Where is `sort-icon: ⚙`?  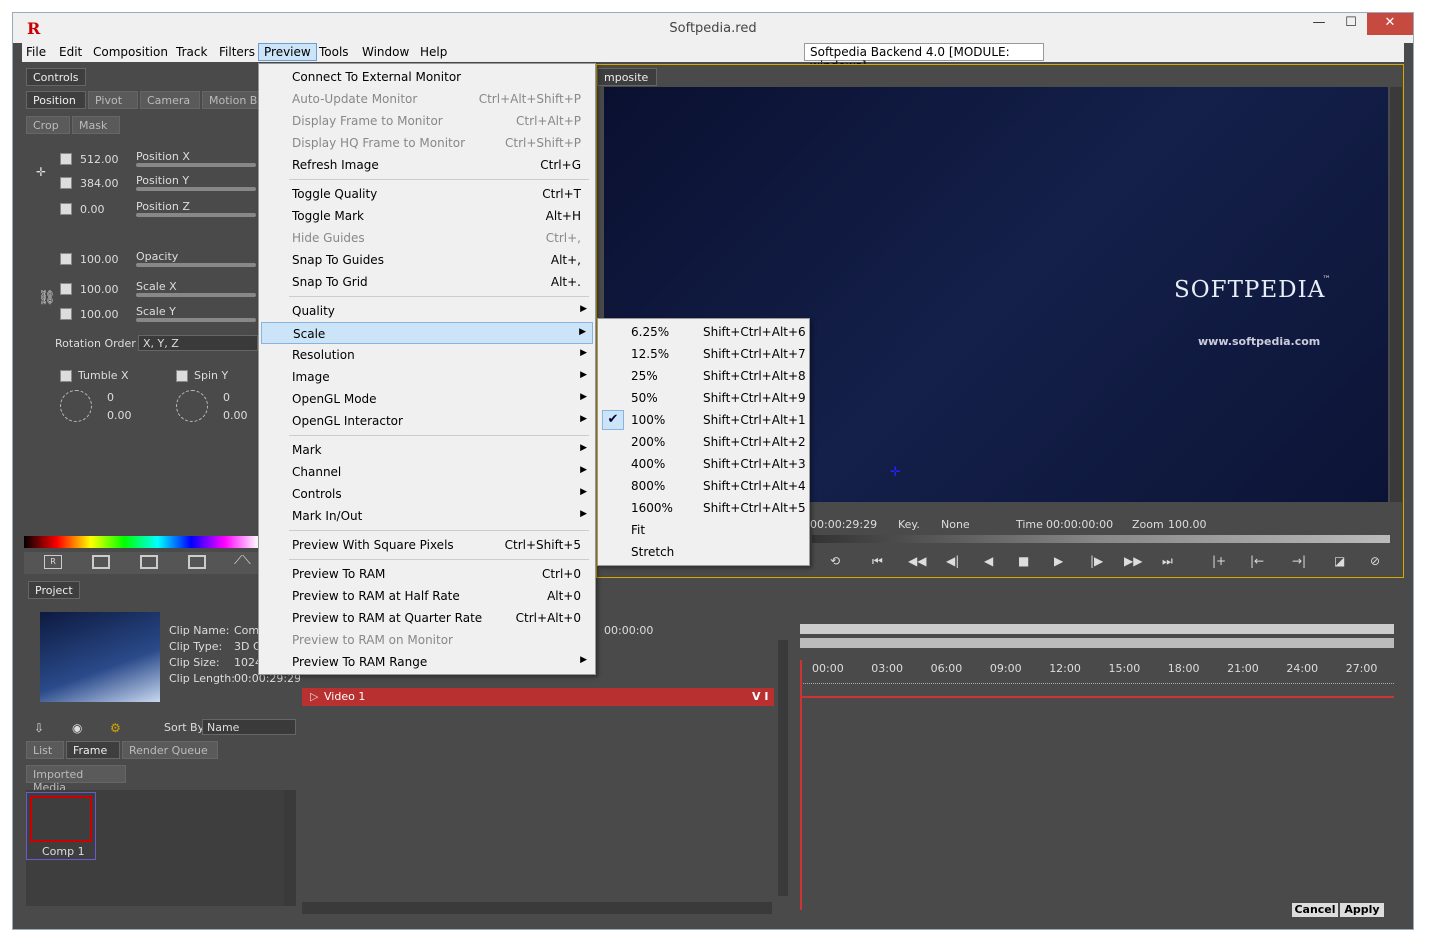 sort-icon: ⚙ is located at coordinates (115, 728).